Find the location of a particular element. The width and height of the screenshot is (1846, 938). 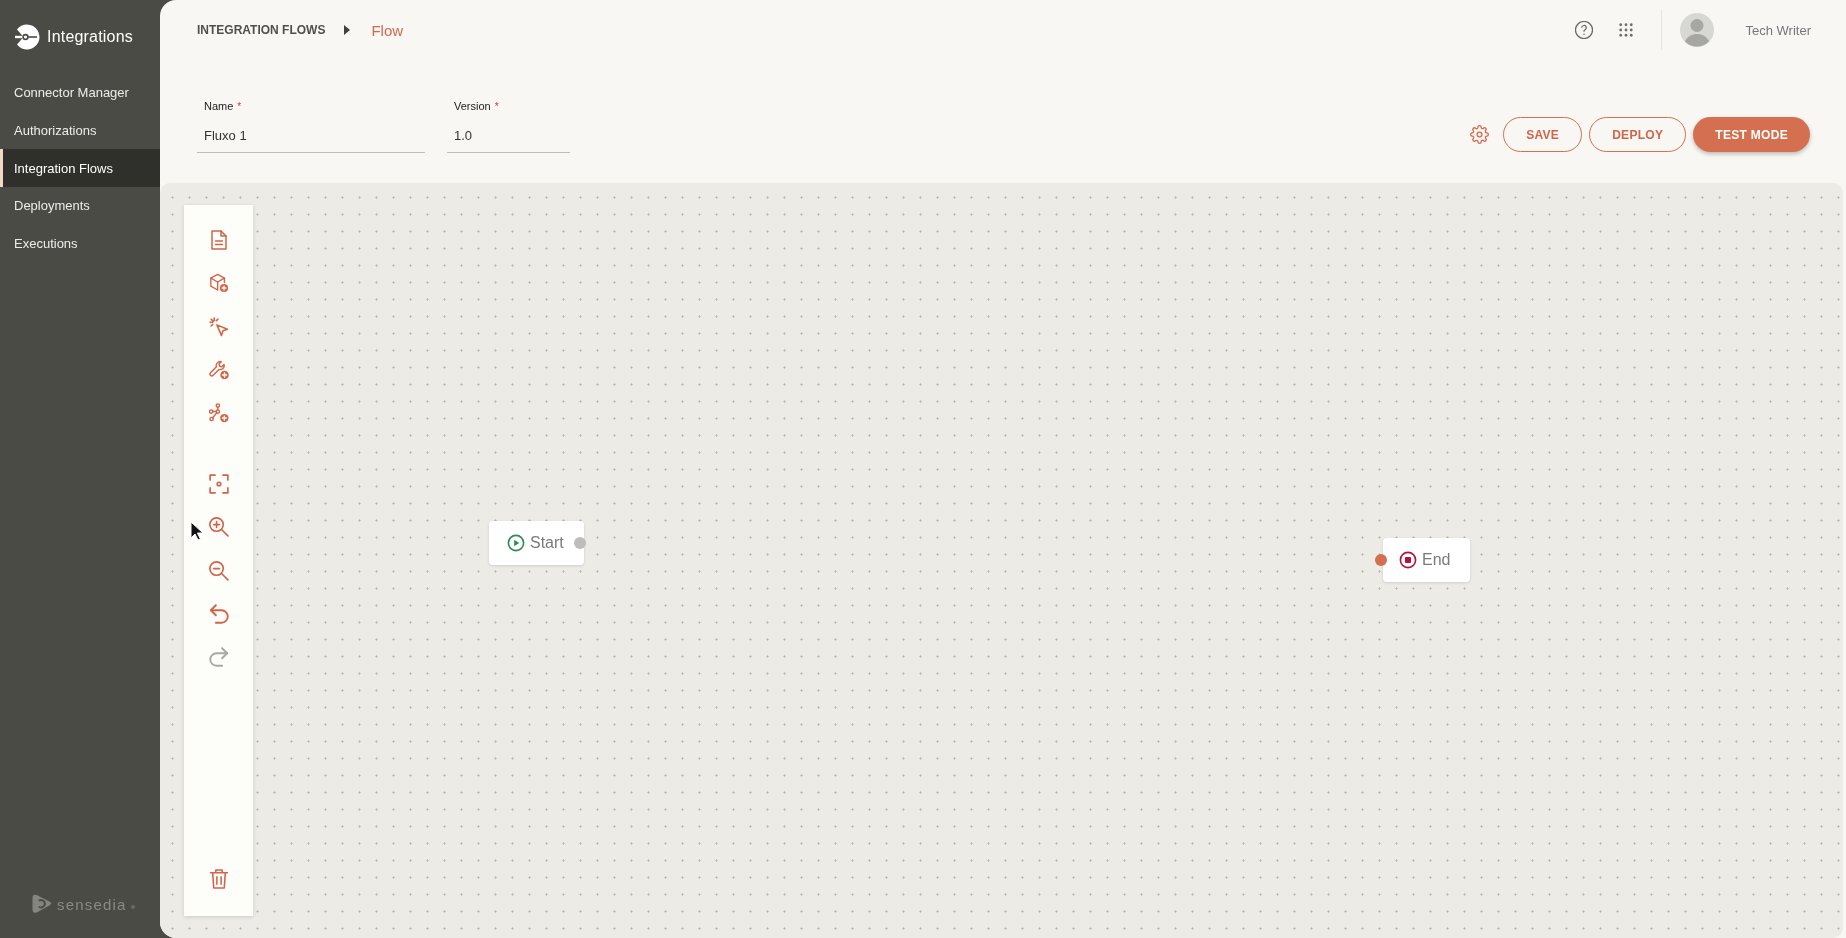

sidebar-item: Executions is located at coordinates (80, 243).